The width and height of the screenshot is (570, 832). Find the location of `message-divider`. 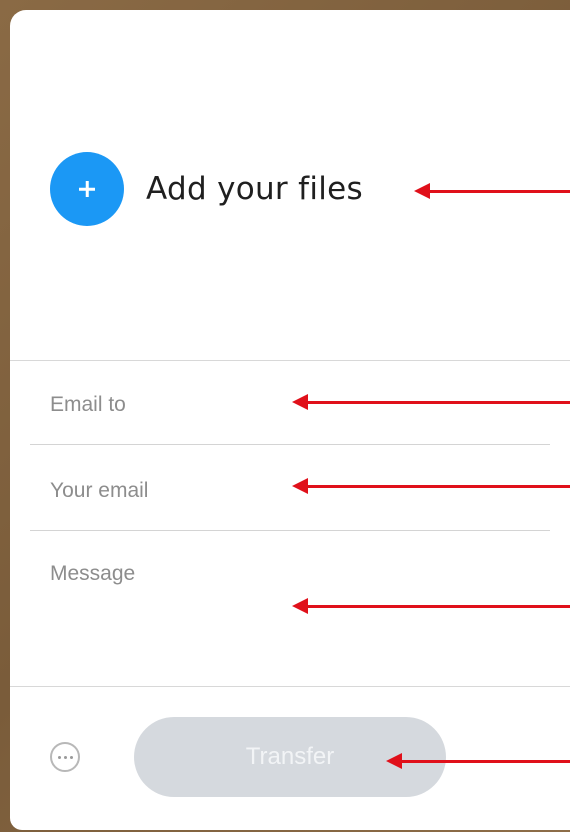

message-divider is located at coordinates (290, 686).